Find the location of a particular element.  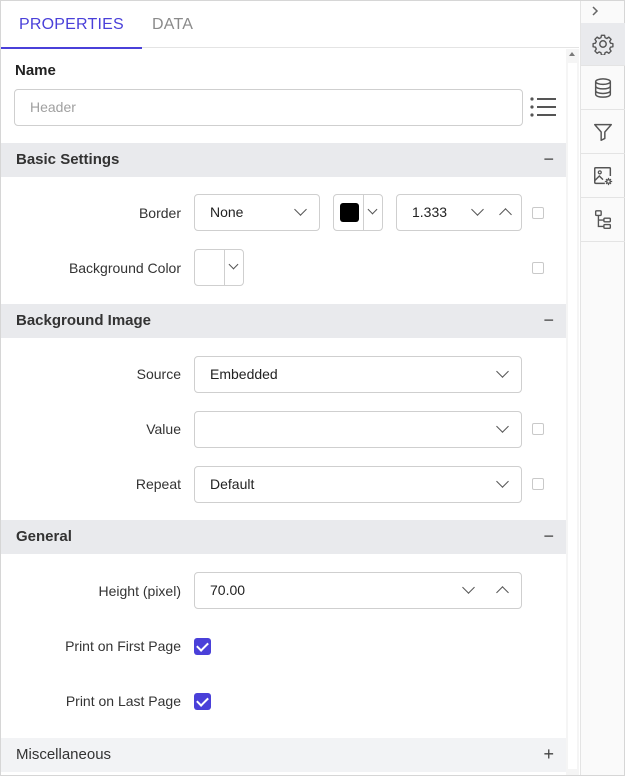

source-dropdown: Embedded is located at coordinates (358, 374).